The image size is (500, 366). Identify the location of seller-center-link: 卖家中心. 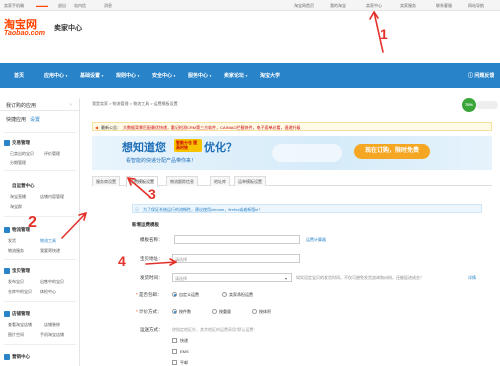
(374, 6).